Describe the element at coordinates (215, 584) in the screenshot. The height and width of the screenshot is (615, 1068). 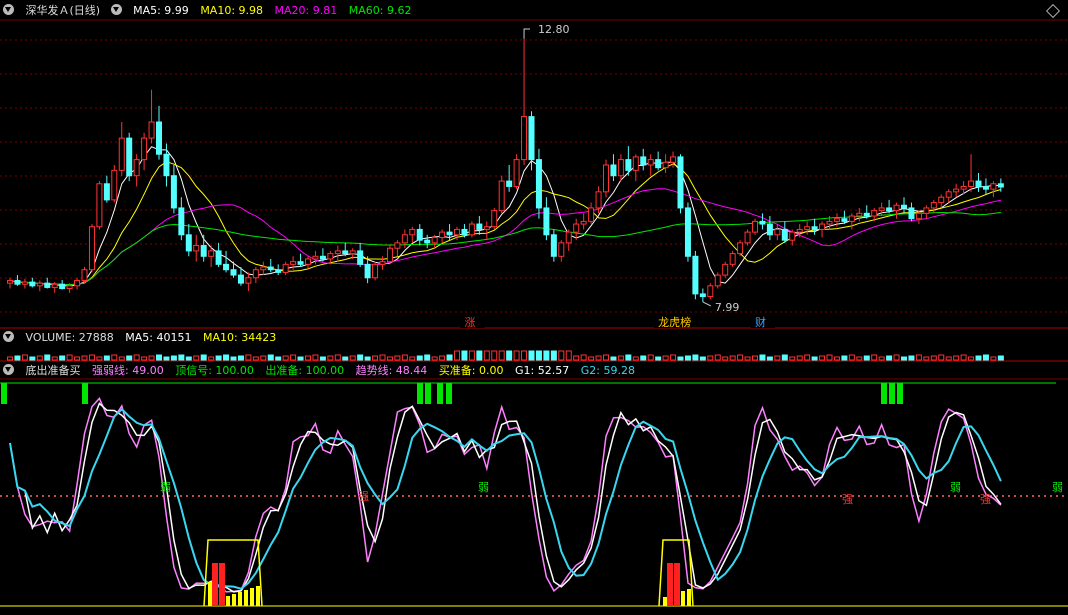
I see `buy-signal-bar` at that location.